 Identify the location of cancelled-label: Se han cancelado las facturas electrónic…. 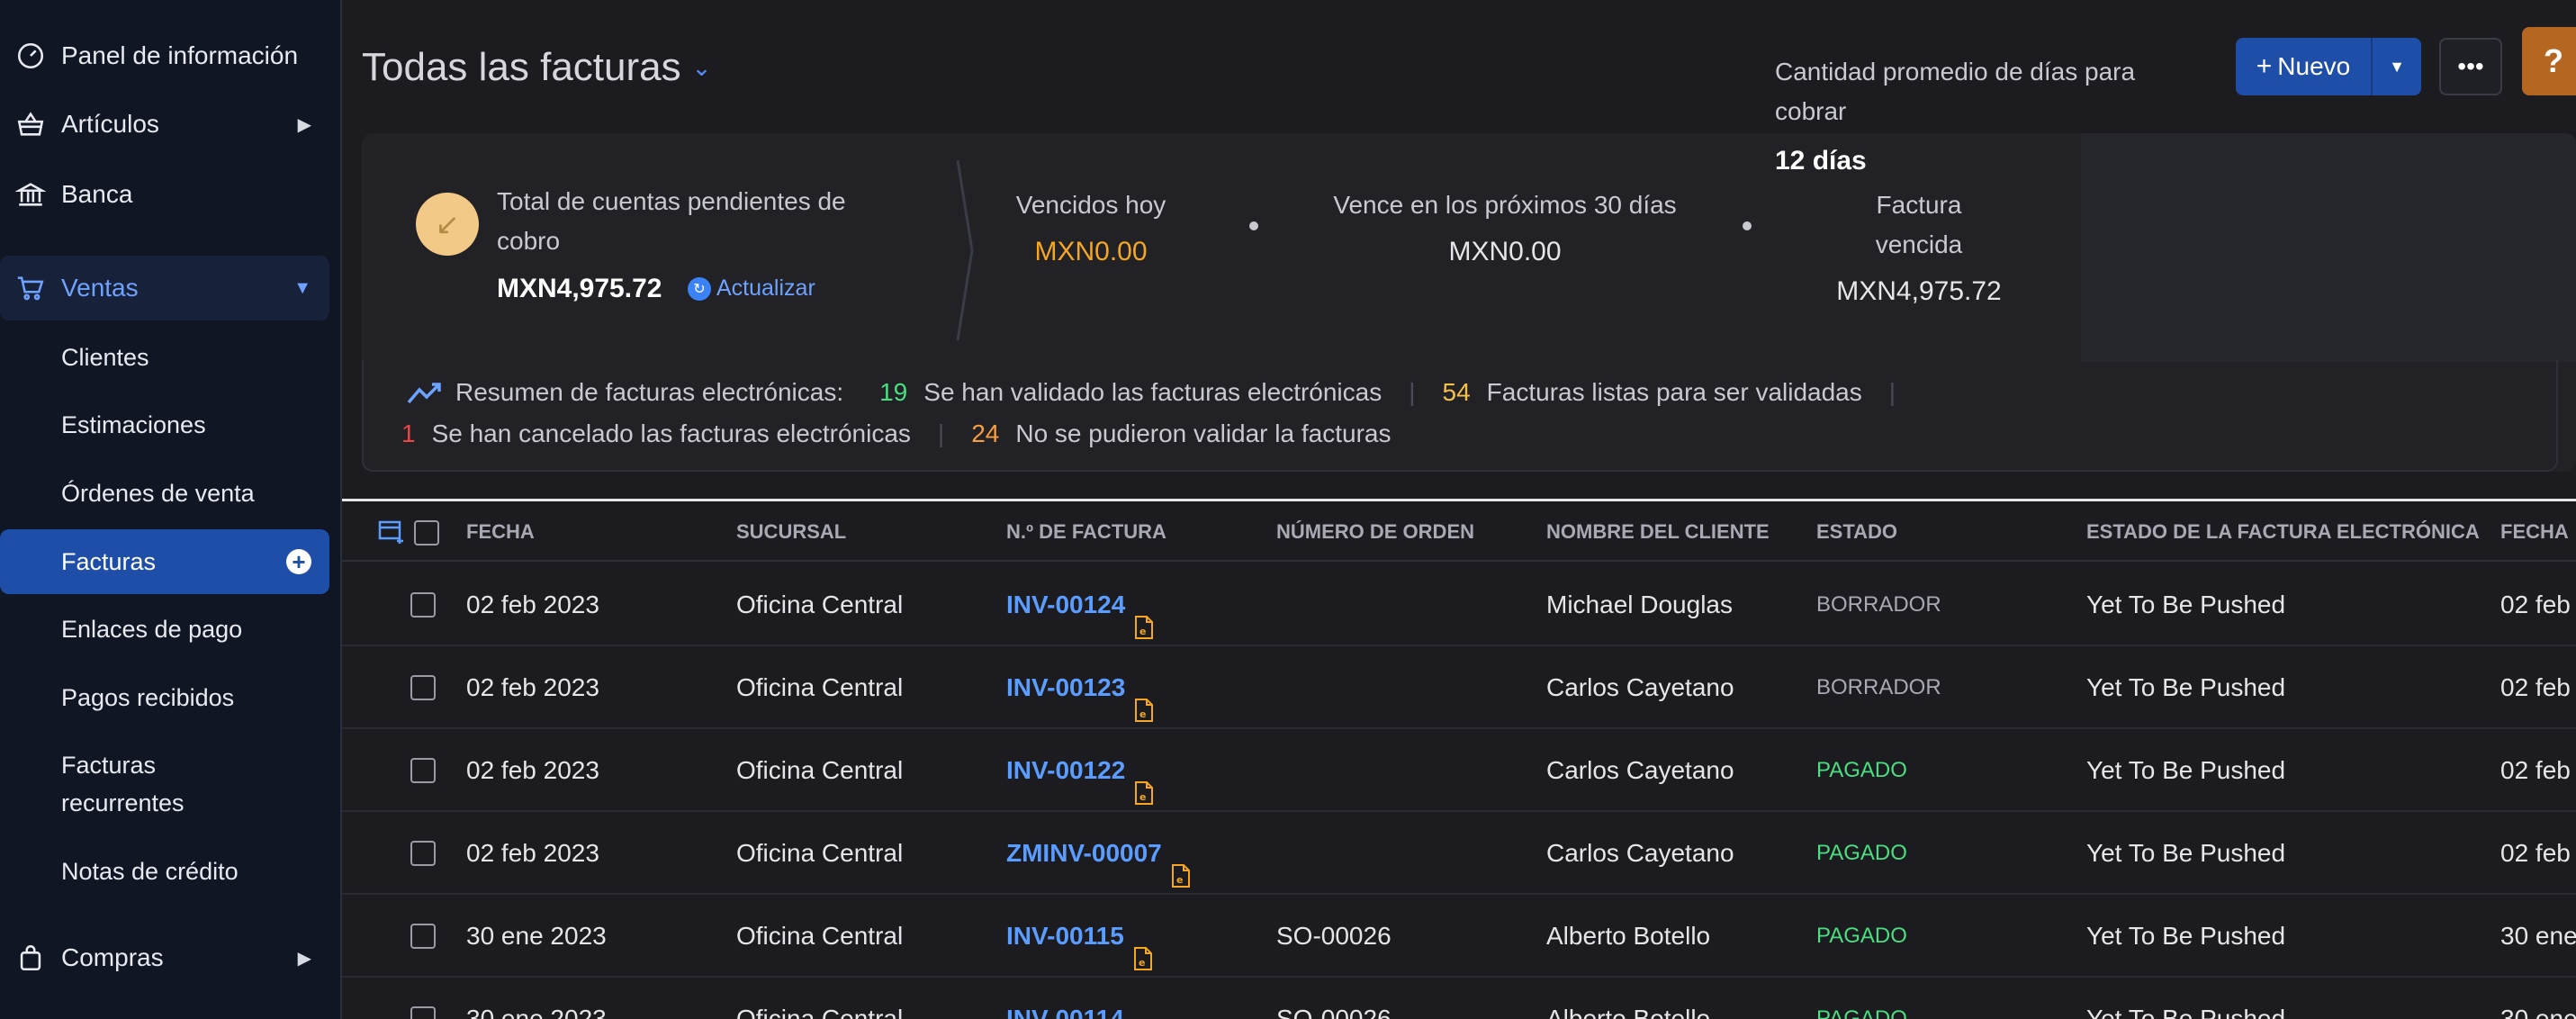
(671, 433).